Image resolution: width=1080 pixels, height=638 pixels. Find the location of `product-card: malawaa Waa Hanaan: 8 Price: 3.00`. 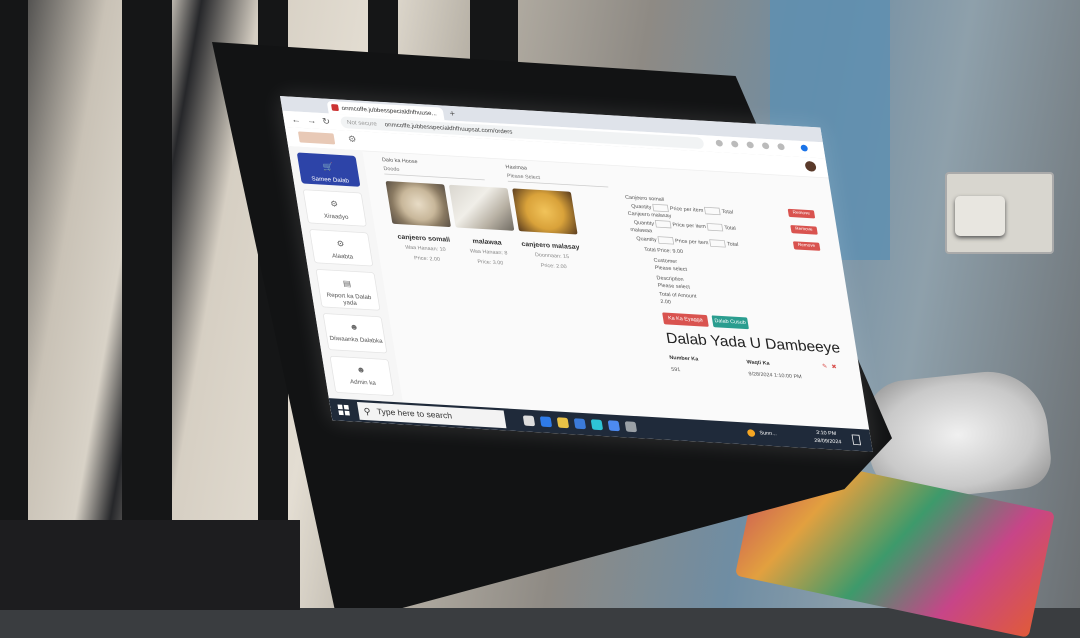

product-card: malawaa Waa Hanaan: 8 Price: 3.00 is located at coordinates (484, 226).